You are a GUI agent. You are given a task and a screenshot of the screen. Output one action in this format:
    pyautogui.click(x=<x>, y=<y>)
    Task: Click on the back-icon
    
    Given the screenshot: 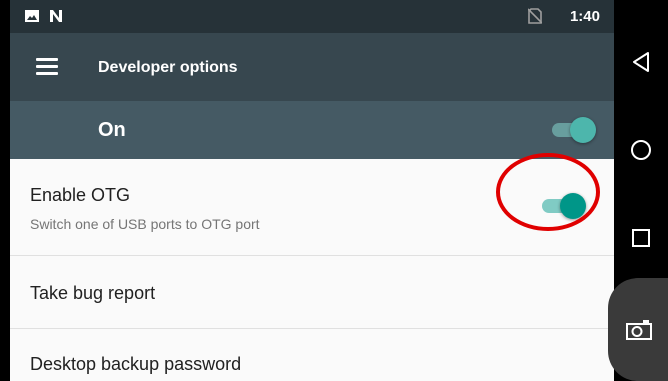 What is the action you would take?
    pyautogui.click(x=641, y=62)
    